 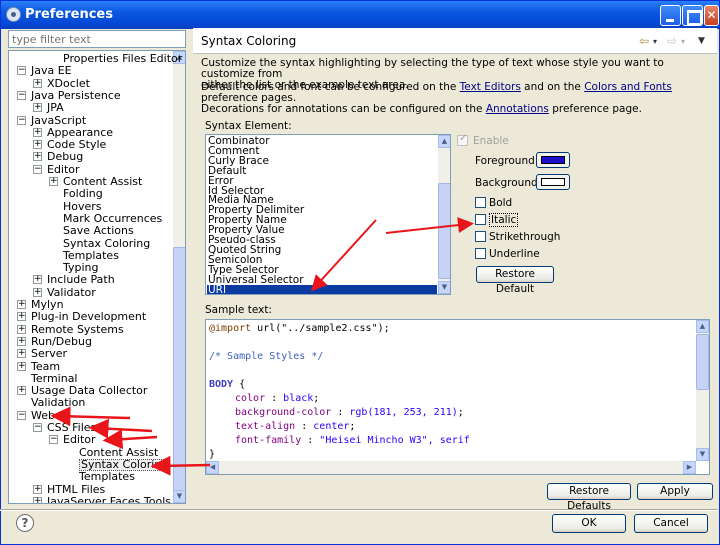 What do you see at coordinates (644, 41) in the screenshot?
I see `back-arrow-icon: ⇦` at bounding box center [644, 41].